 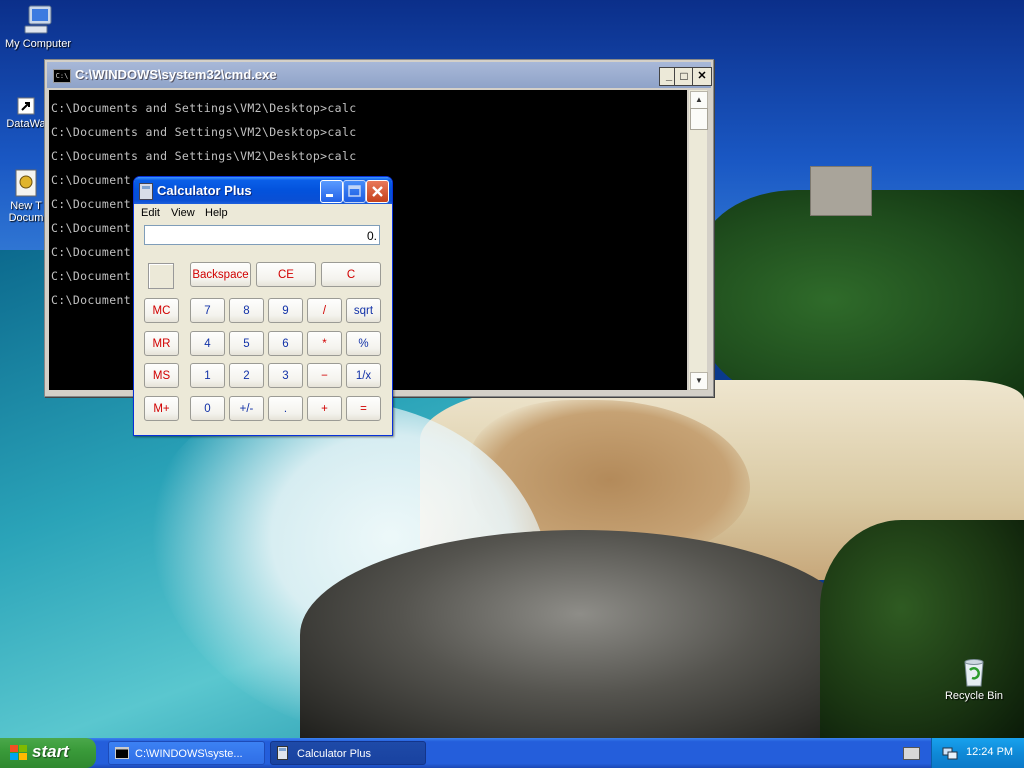 What do you see at coordinates (974, 673) in the screenshot?
I see `recycle-bin-icon` at bounding box center [974, 673].